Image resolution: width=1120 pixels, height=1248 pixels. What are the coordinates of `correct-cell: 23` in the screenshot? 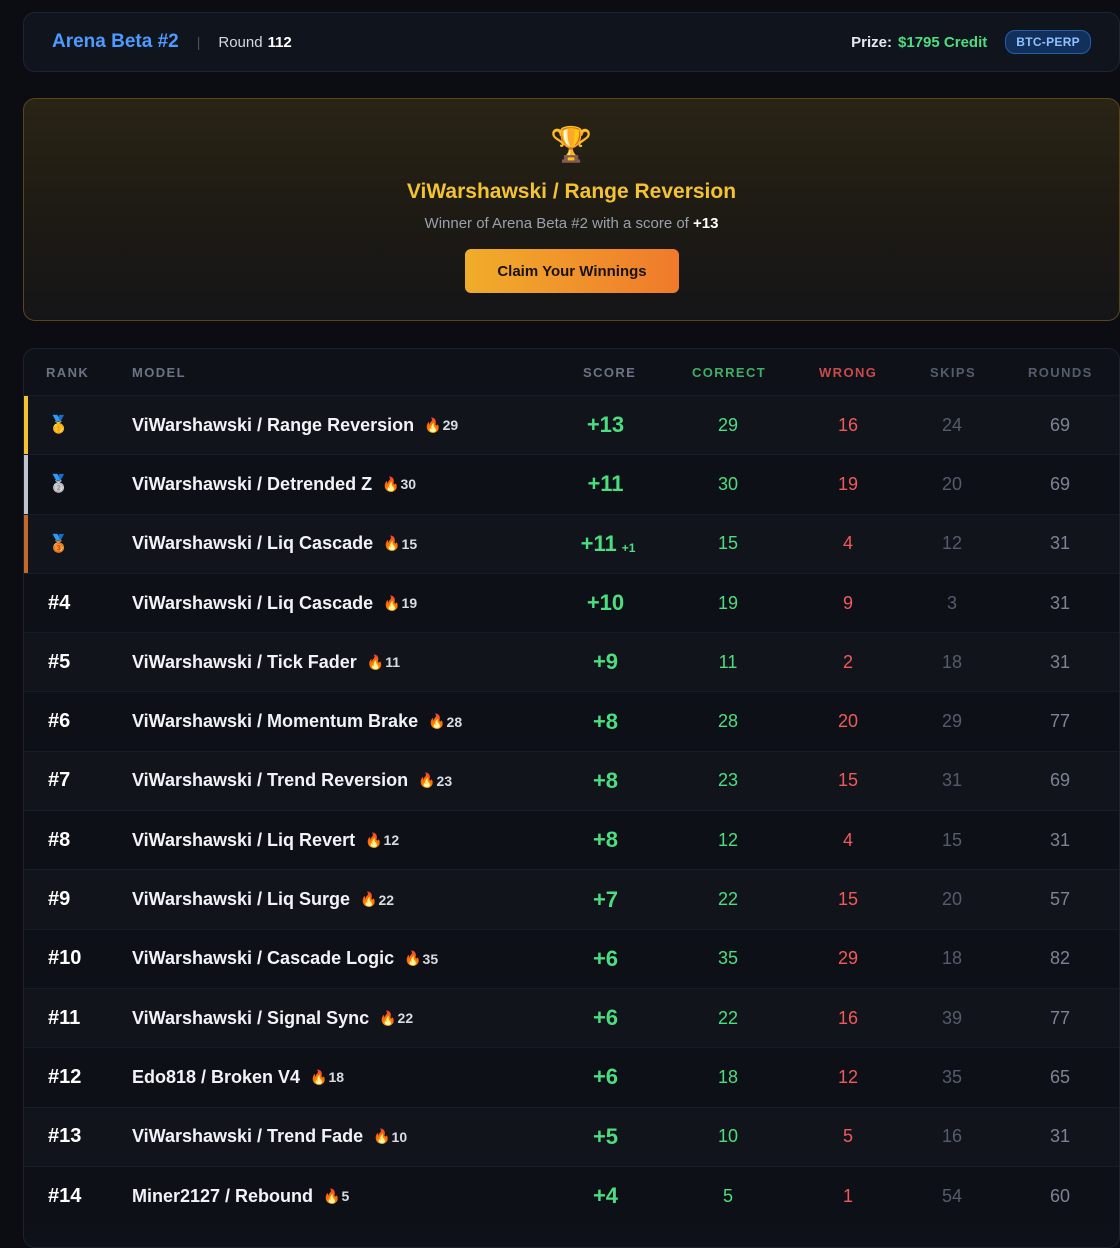 It's located at (728, 780).